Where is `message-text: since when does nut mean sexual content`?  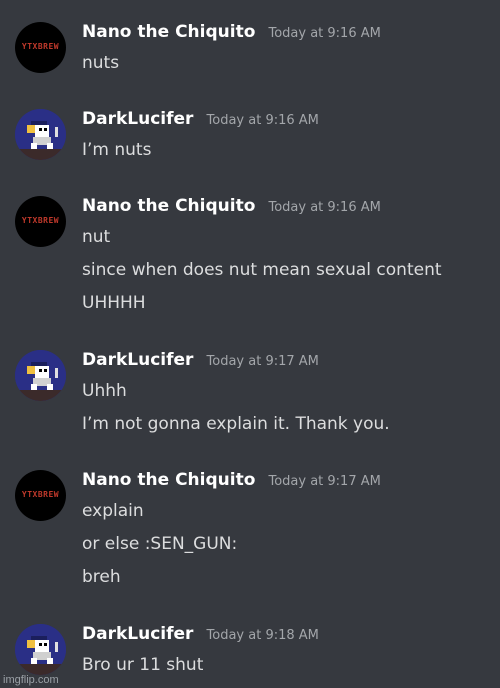
message-text: since when does nut mean sexual content is located at coordinates (262, 270).